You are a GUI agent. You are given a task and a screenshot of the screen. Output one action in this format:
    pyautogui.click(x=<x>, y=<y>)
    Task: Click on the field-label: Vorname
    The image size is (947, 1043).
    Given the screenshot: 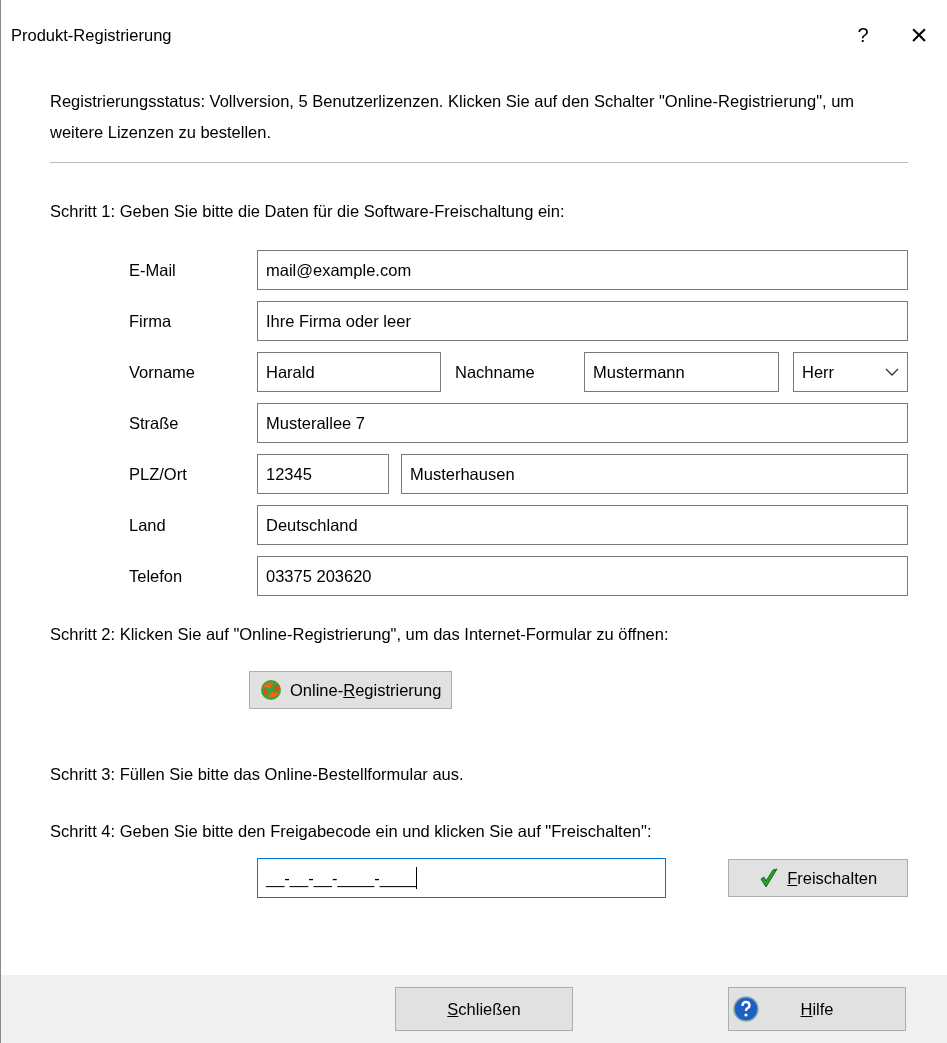 What is the action you would take?
    pyautogui.click(x=163, y=372)
    